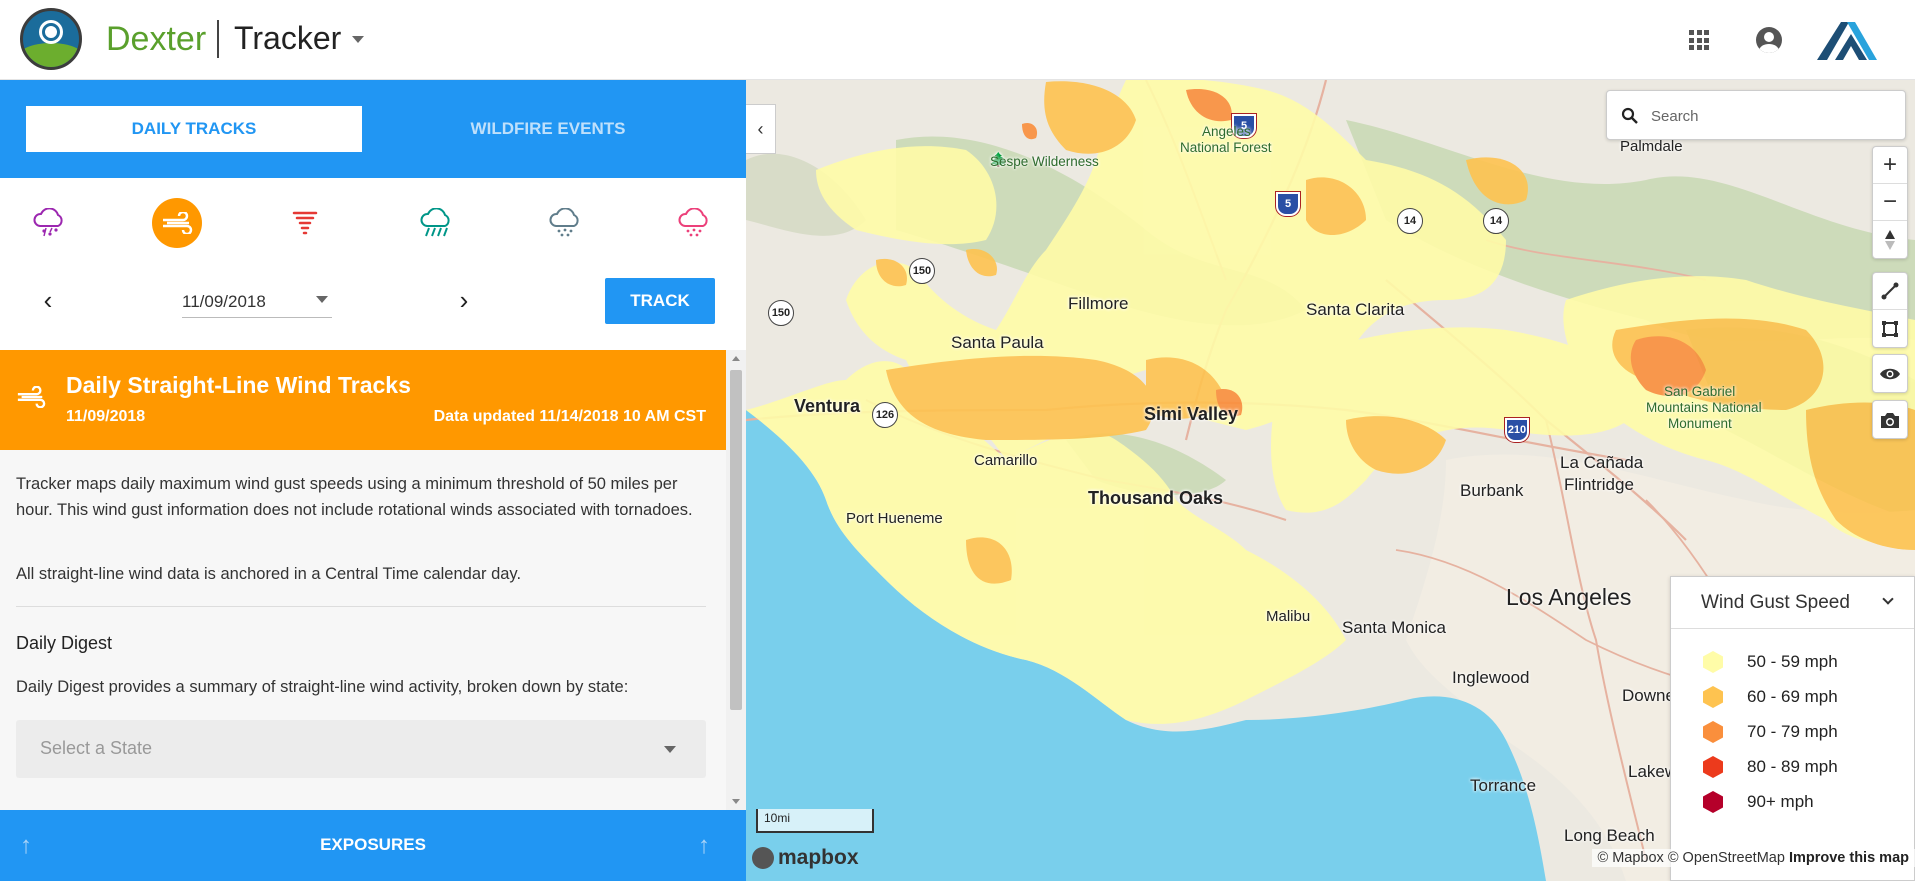 Image resolution: width=1915 pixels, height=881 pixels. I want to click on wildfire-icon, so click(694, 223).